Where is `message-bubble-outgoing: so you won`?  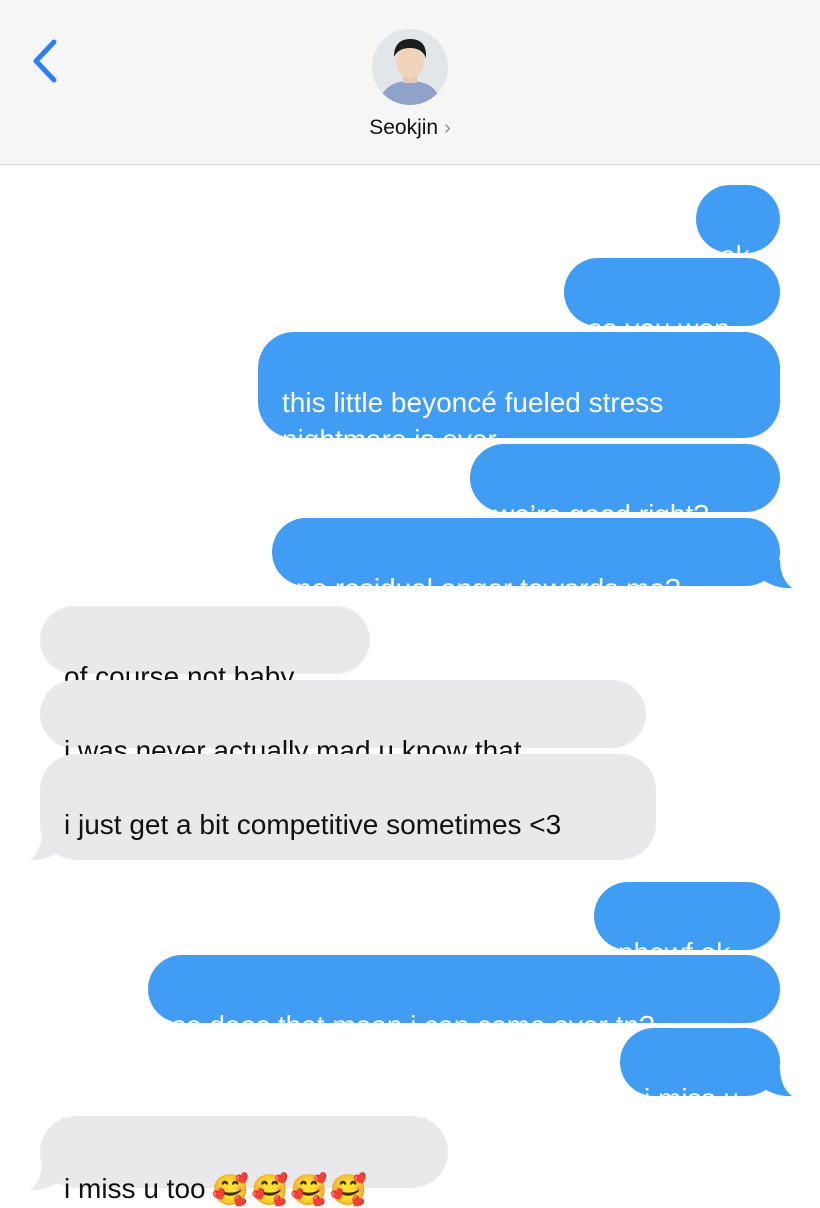
message-bubble-outgoing: so you won is located at coordinates (672, 301).